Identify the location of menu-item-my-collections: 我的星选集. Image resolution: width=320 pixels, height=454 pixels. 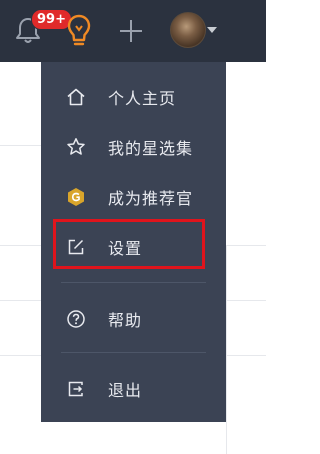
(133, 147).